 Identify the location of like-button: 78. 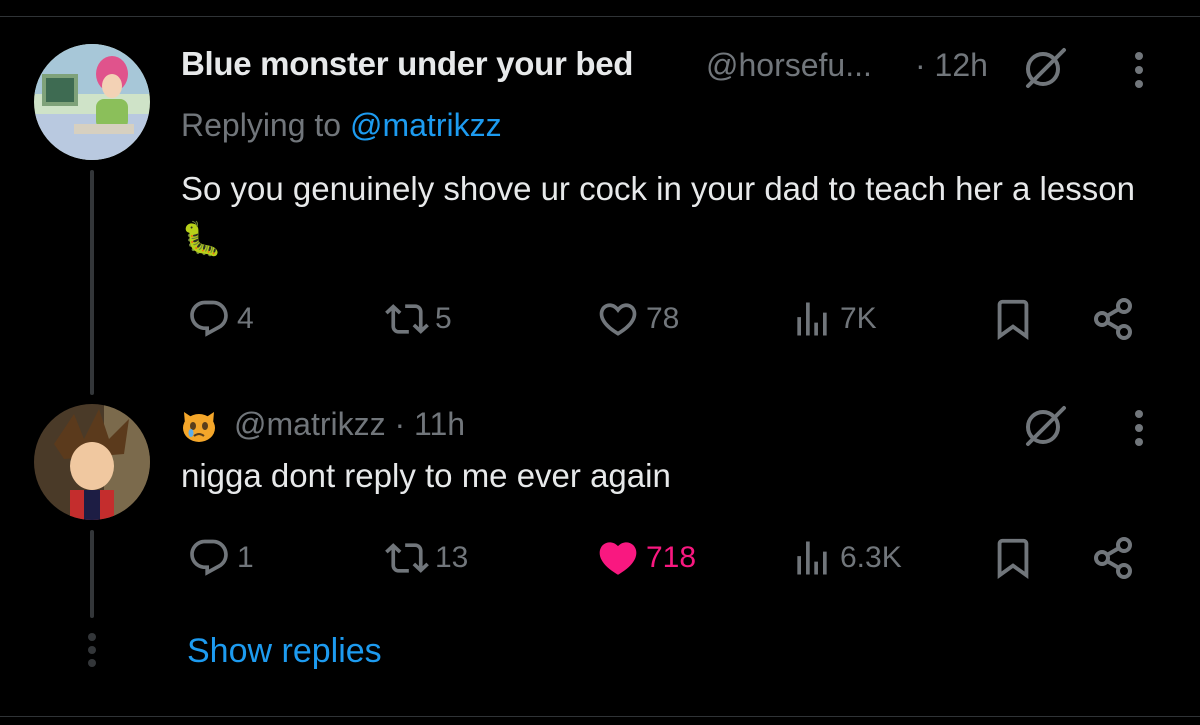
(637, 319).